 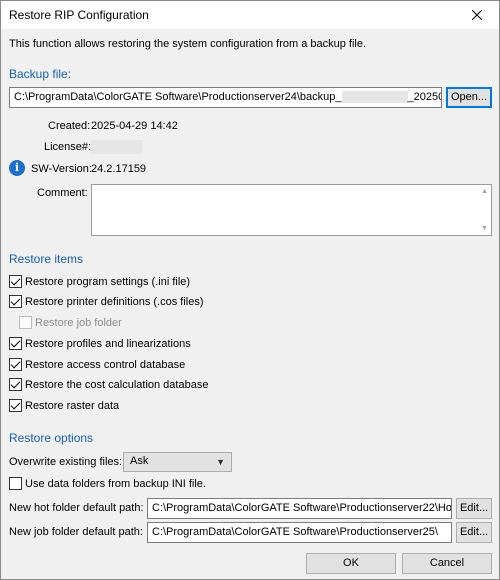 I want to click on restore-printer-definitions-label: Restore printer definitions (.cos files), so click(x=114, y=302).